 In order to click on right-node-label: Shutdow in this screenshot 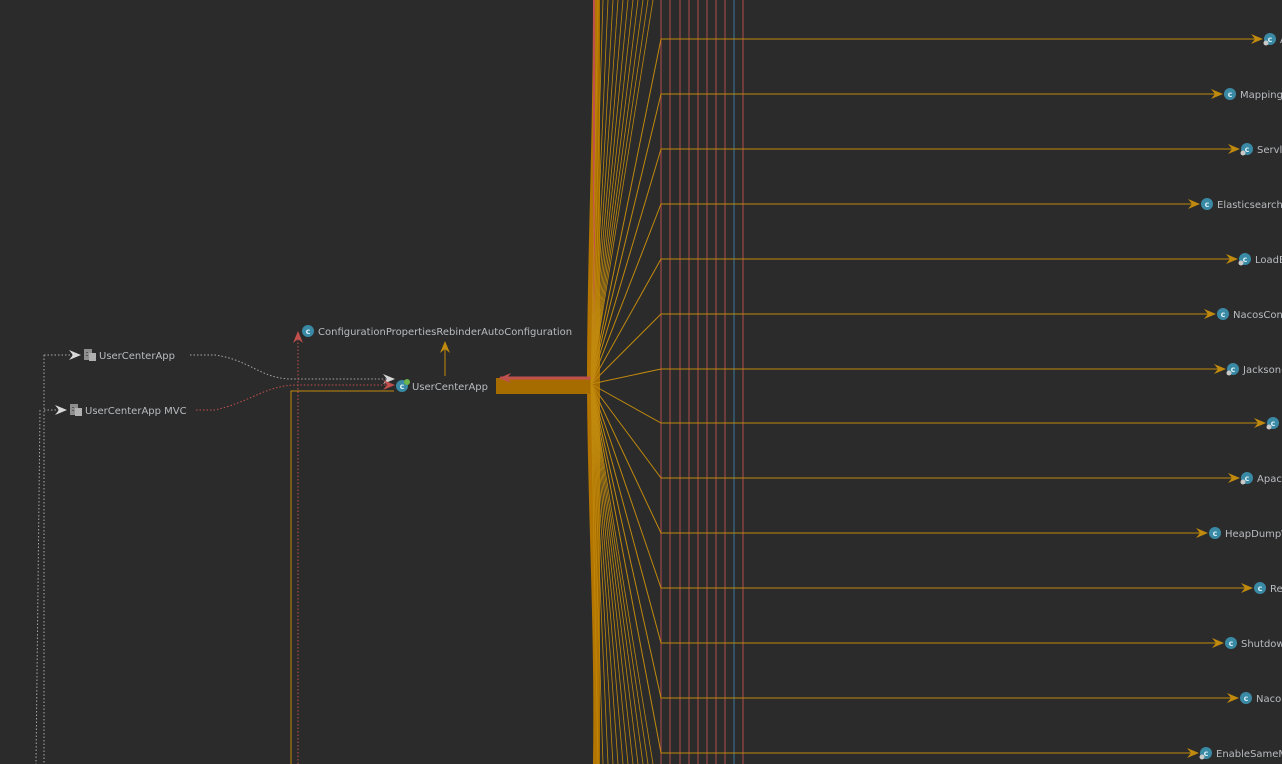, I will do `click(1261, 644)`.